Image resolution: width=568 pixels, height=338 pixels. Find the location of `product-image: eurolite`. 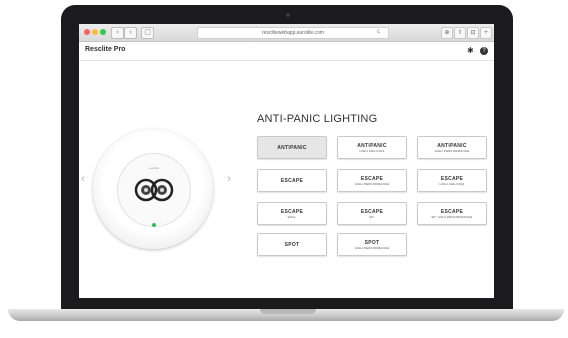

product-image: eurolite is located at coordinates (153, 189).